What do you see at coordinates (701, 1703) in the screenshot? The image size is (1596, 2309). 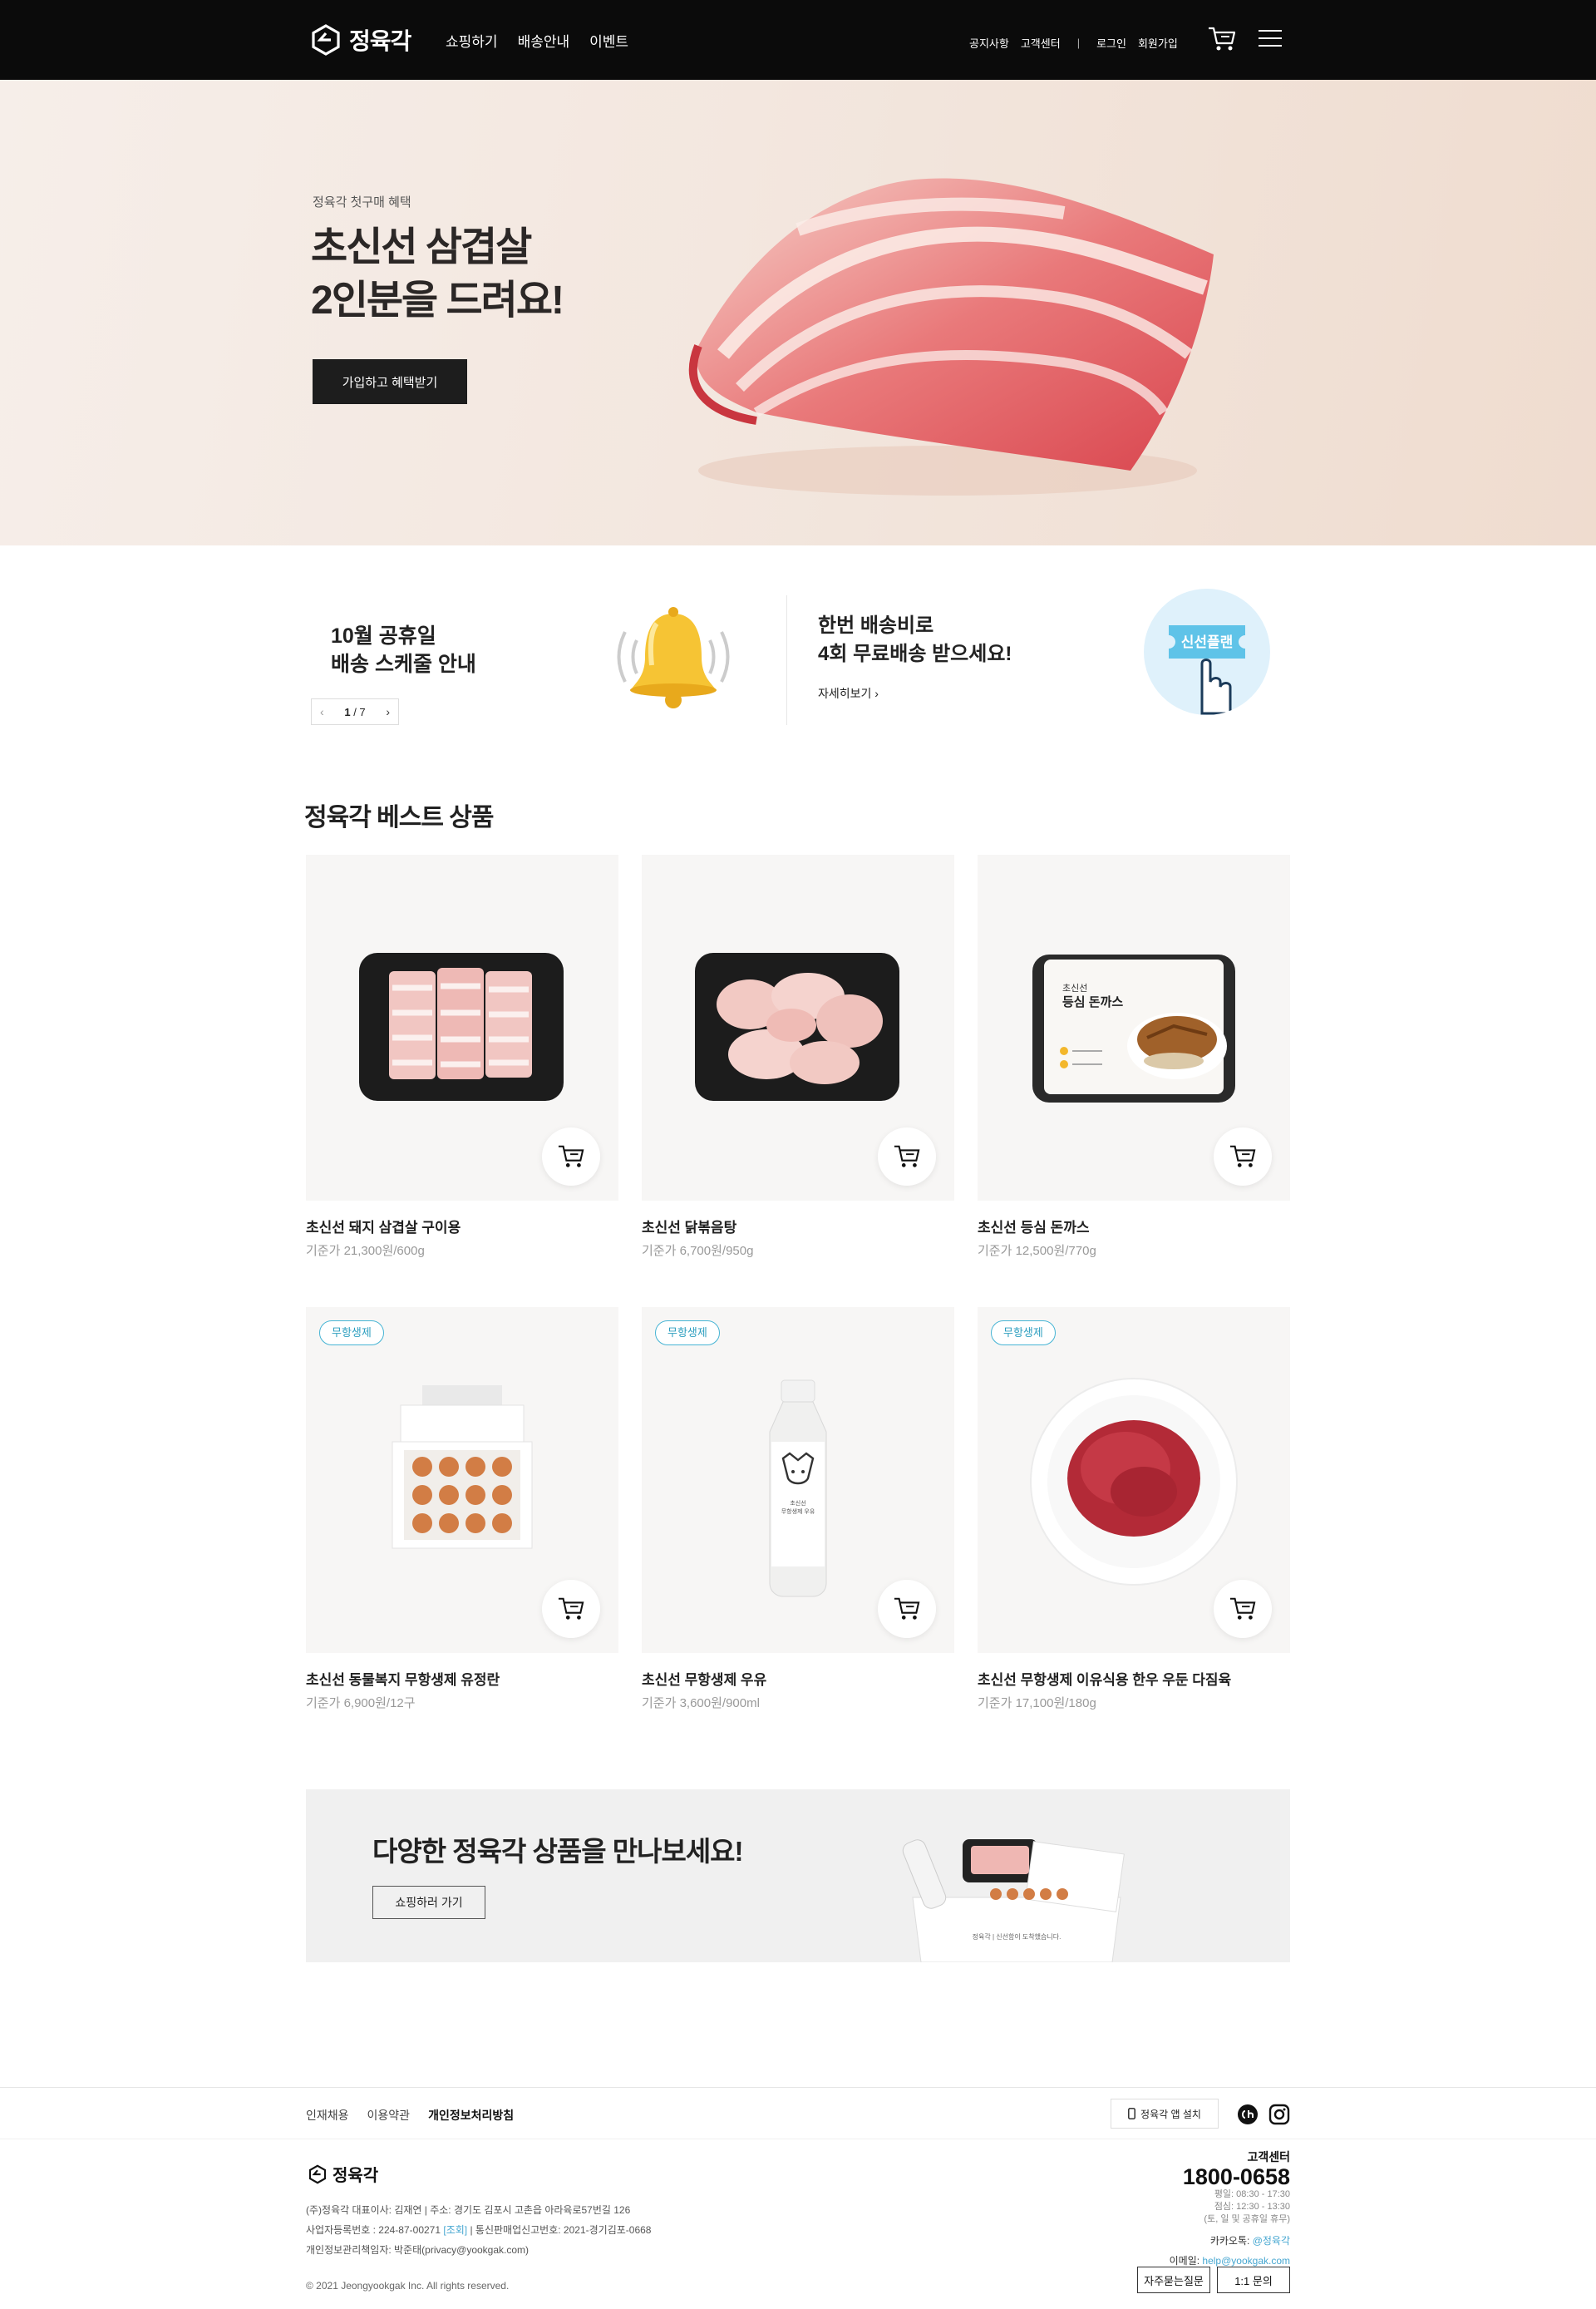 I see `product-price: 기준가 3,600원/900ml` at bounding box center [701, 1703].